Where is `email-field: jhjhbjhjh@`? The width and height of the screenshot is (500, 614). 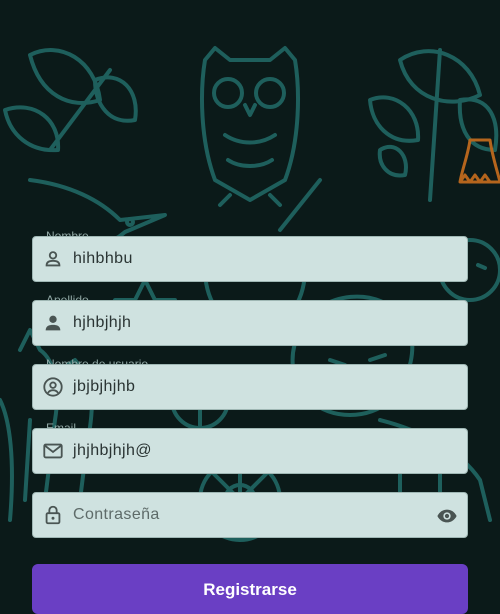 email-field: jhjhbjhjh@ is located at coordinates (250, 451).